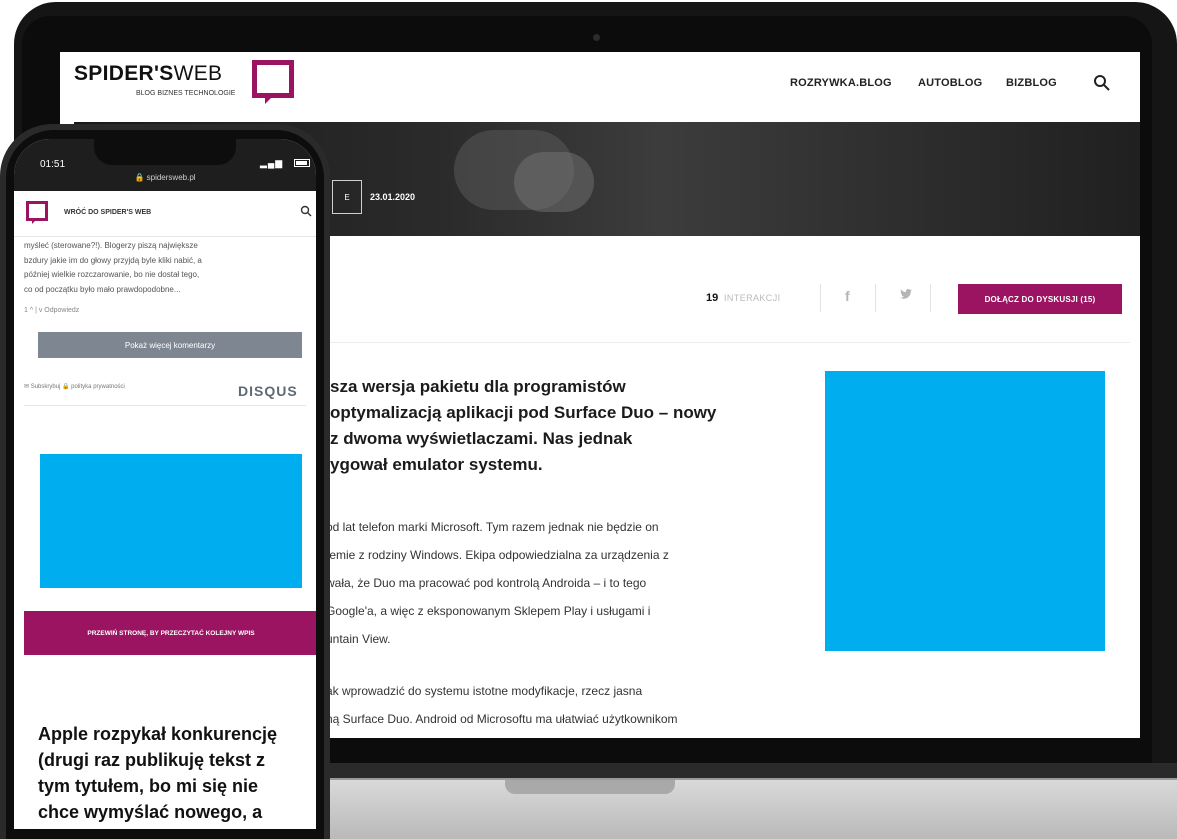 This screenshot has width=1177, height=839. I want to click on disqus-logo: DISQUS, so click(268, 391).